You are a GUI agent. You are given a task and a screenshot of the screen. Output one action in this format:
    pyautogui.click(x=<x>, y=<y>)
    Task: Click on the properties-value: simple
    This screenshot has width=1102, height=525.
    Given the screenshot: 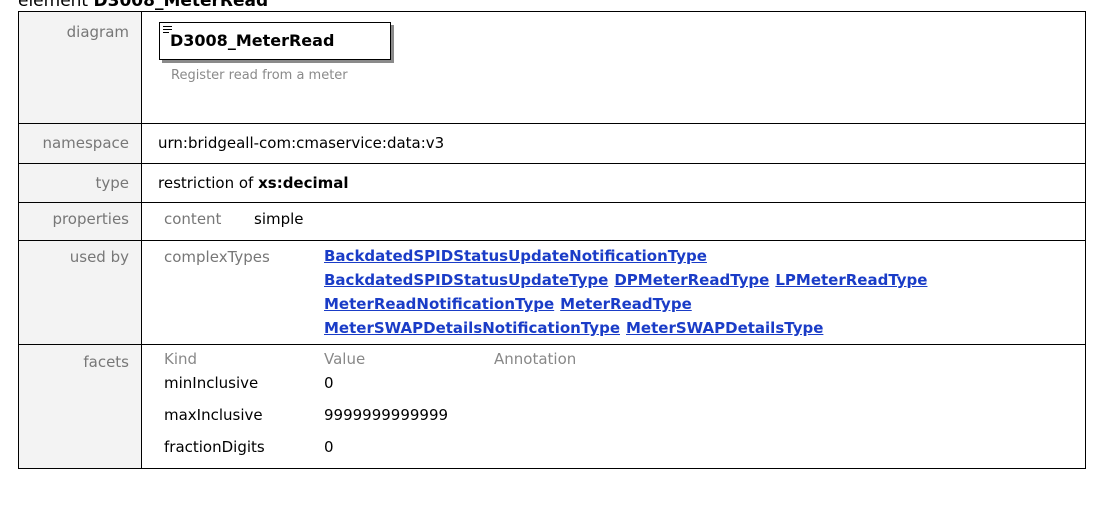 What is the action you would take?
    pyautogui.click(x=279, y=219)
    